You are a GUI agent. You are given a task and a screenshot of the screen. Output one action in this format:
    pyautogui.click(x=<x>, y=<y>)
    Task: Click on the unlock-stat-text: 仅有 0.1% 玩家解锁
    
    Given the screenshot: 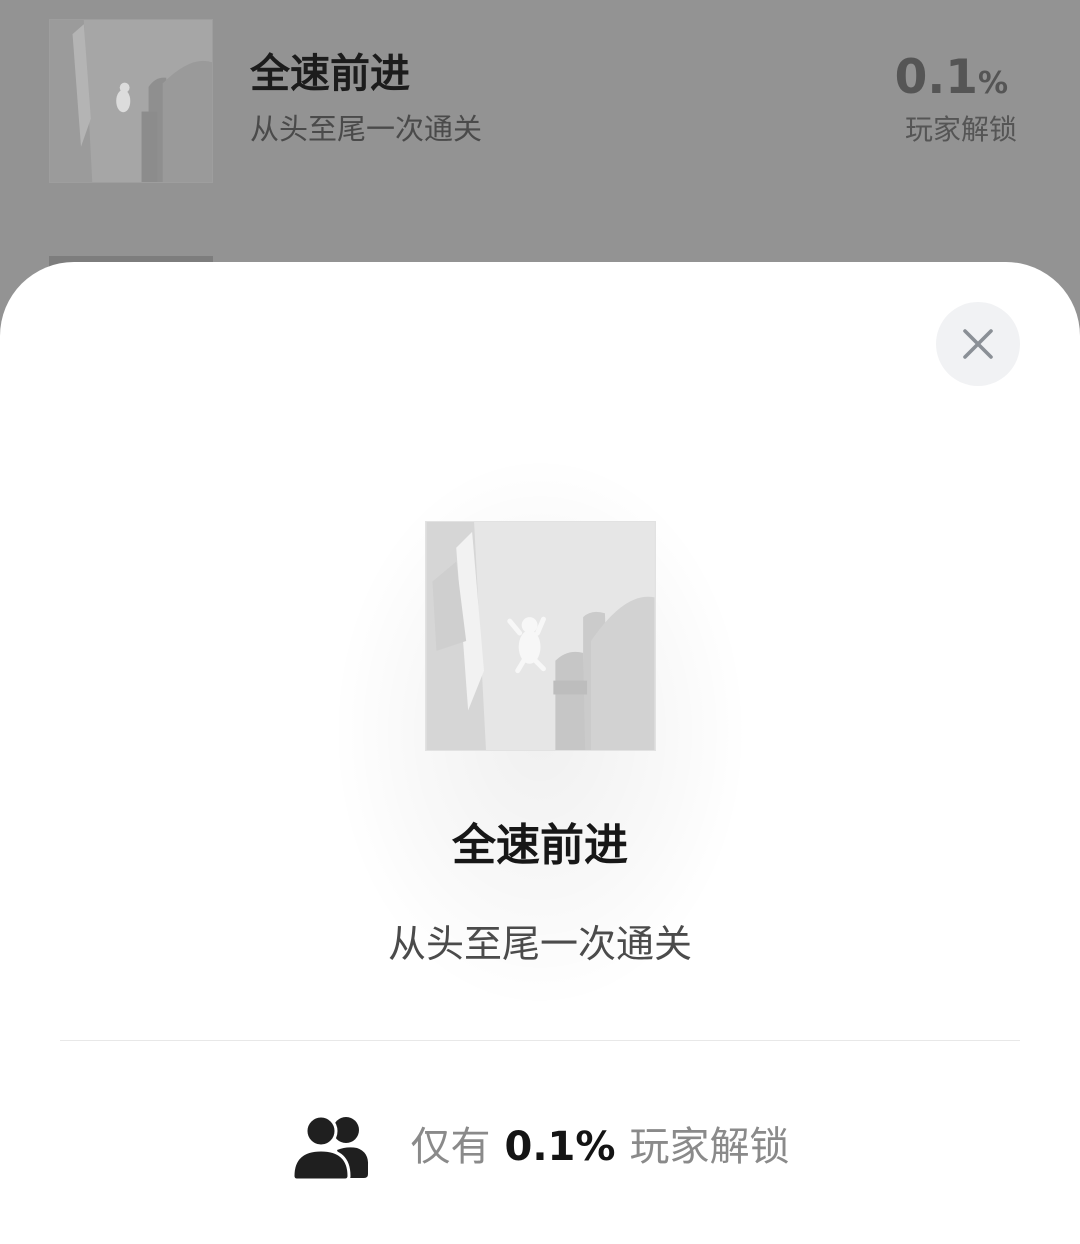 What is the action you would take?
    pyautogui.click(x=600, y=1147)
    